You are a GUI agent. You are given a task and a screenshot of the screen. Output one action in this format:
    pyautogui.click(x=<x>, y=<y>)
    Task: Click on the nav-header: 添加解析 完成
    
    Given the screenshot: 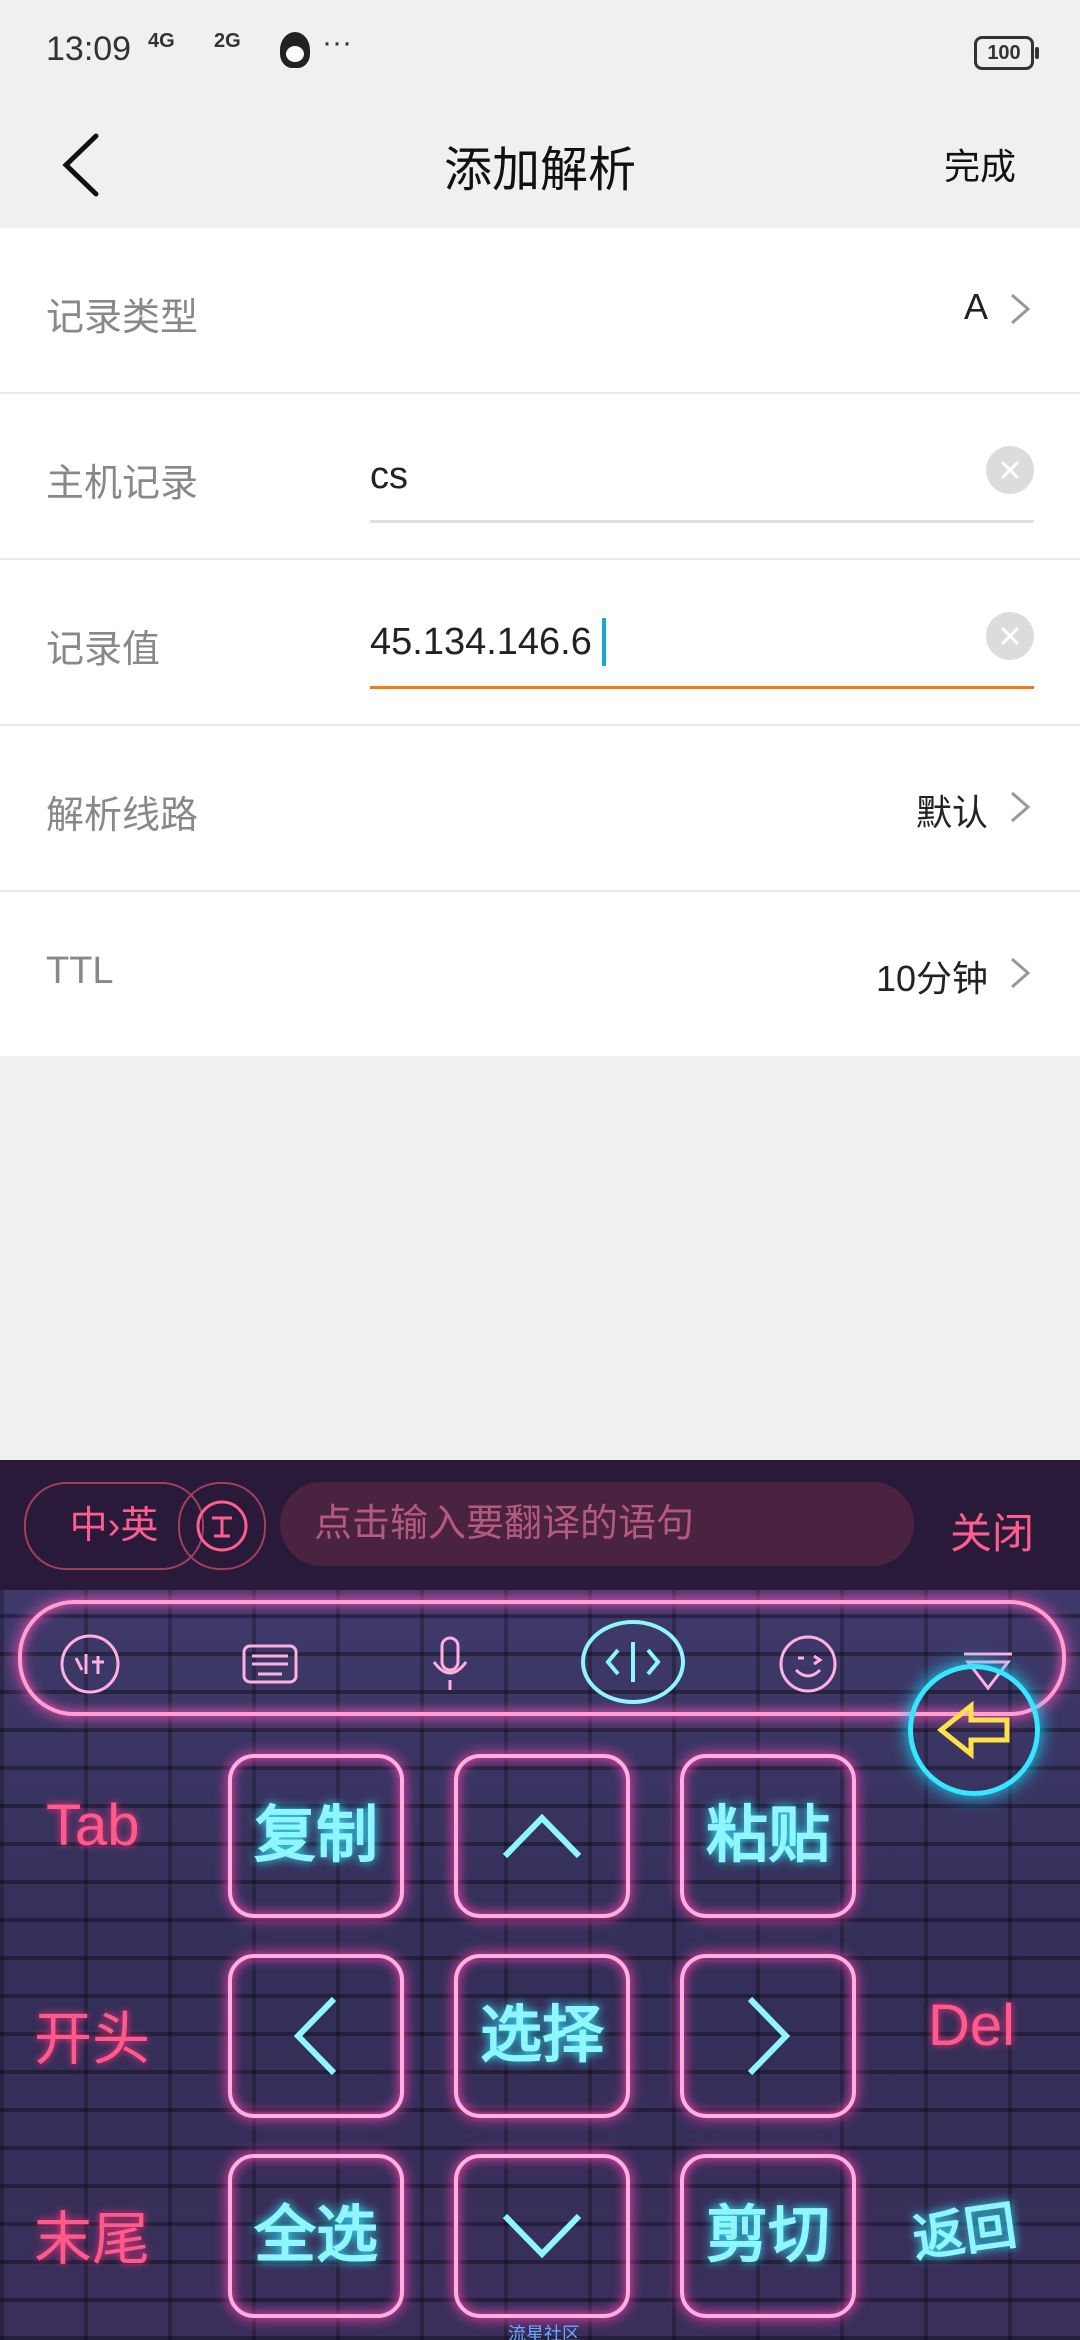 What is the action you would take?
    pyautogui.click(x=540, y=164)
    